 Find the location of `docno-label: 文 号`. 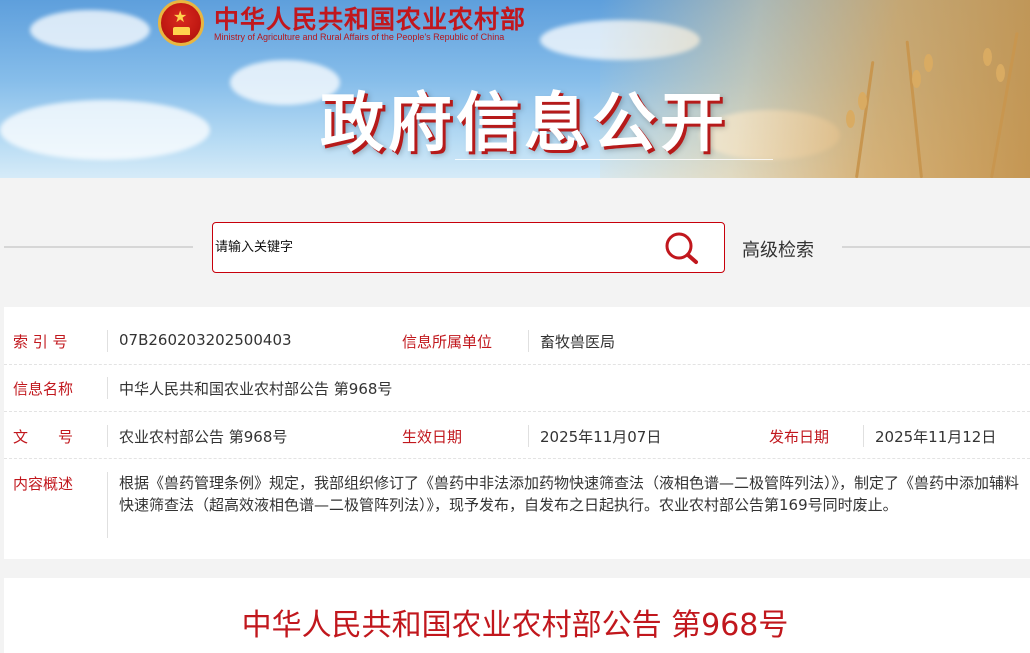

docno-label: 文 号 is located at coordinates (43, 437).